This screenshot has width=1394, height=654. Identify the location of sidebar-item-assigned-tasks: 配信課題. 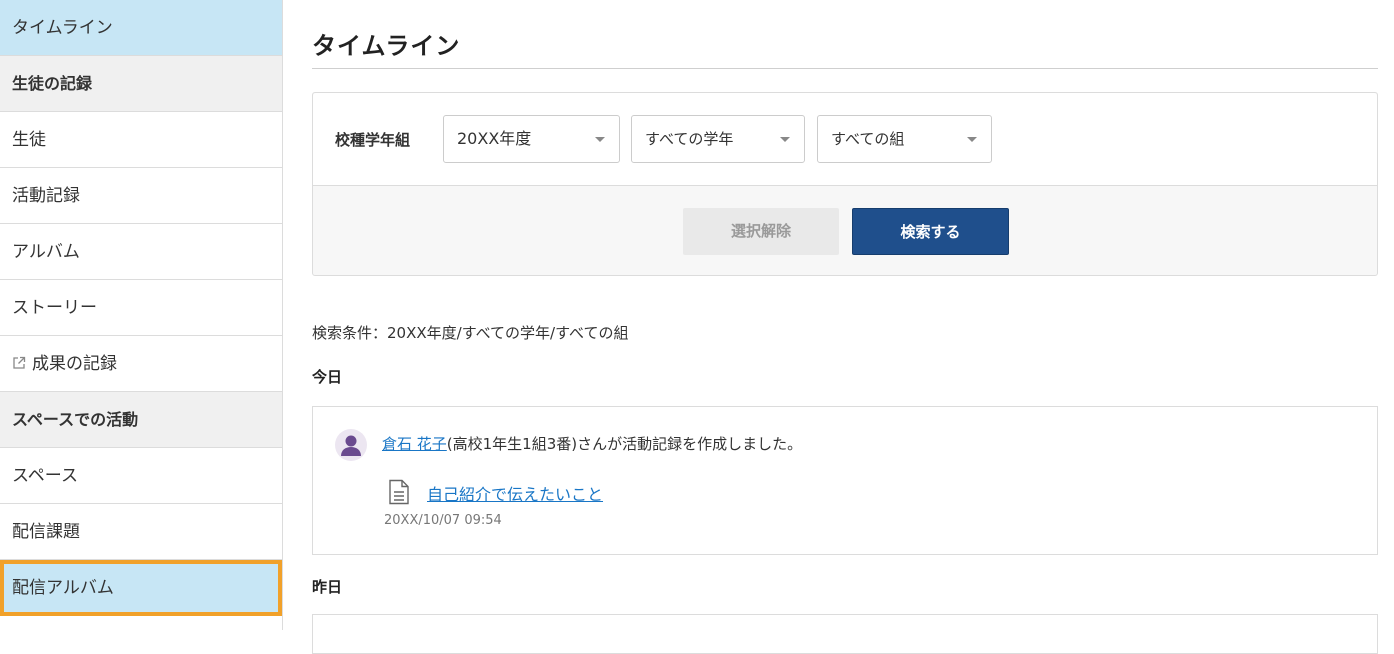
(141, 532).